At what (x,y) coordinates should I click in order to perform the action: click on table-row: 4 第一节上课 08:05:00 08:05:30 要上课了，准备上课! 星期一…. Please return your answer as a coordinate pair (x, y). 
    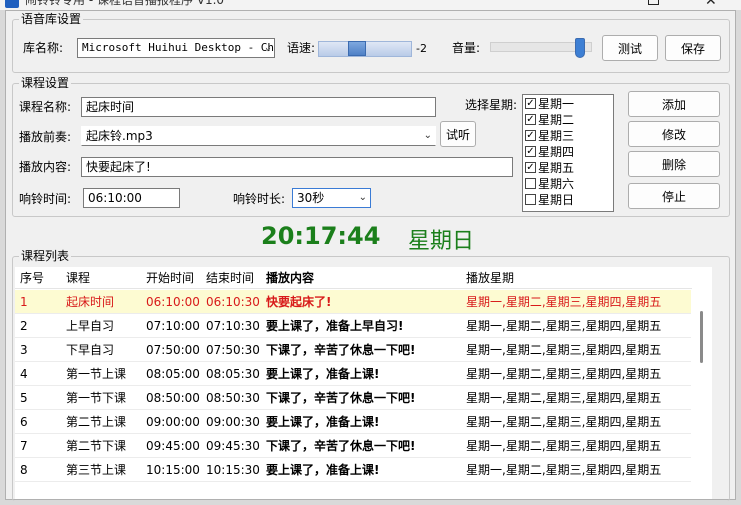
    Looking at the image, I should click on (353, 374).